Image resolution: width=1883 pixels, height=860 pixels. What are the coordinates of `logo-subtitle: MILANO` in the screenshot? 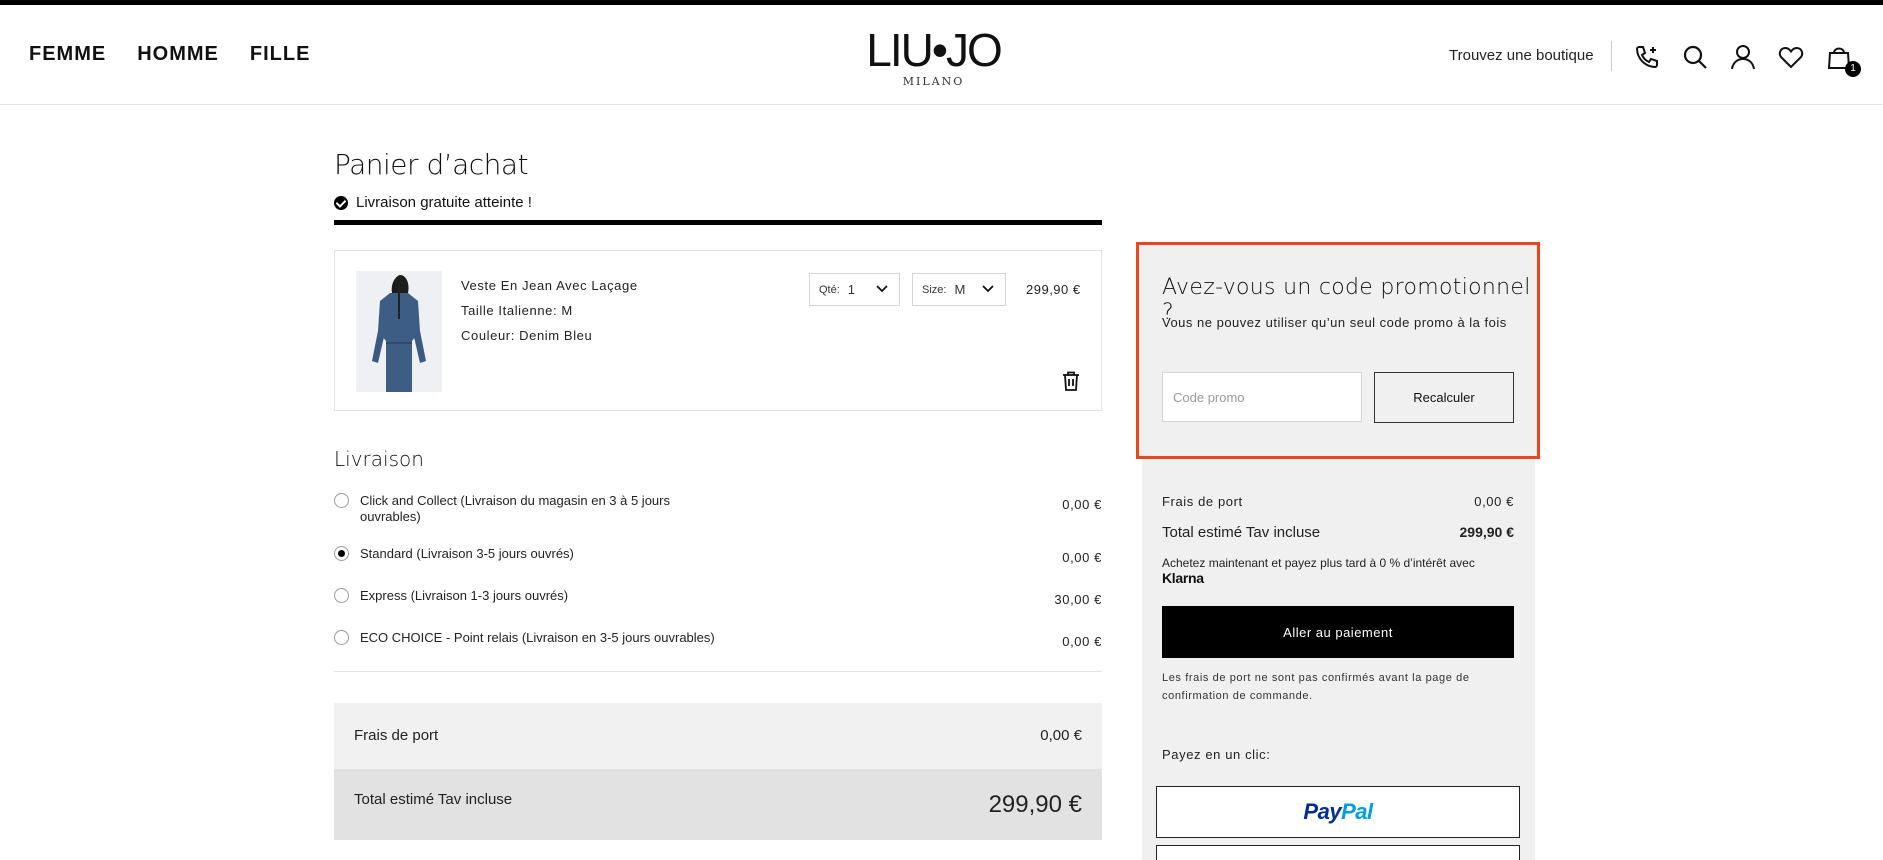 It's located at (933, 81).